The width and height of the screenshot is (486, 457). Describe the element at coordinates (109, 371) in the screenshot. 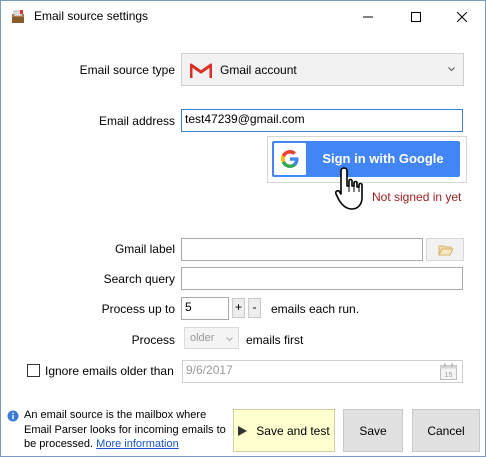

I see `ignore-older-label: Ignore emails older than` at that location.